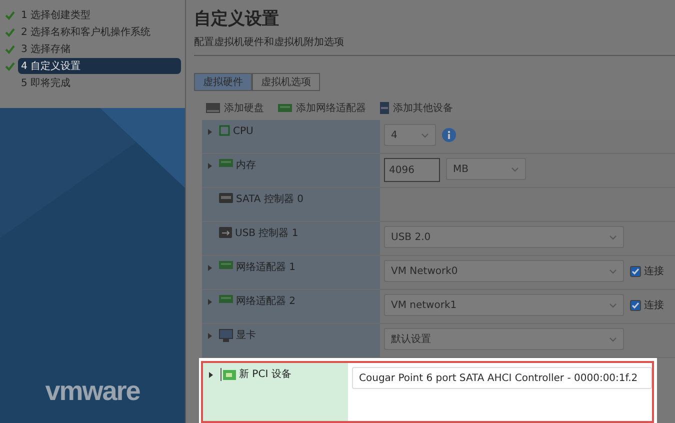  Describe the element at coordinates (266, 268) in the screenshot. I see `device-name: 网络适配器 1` at that location.